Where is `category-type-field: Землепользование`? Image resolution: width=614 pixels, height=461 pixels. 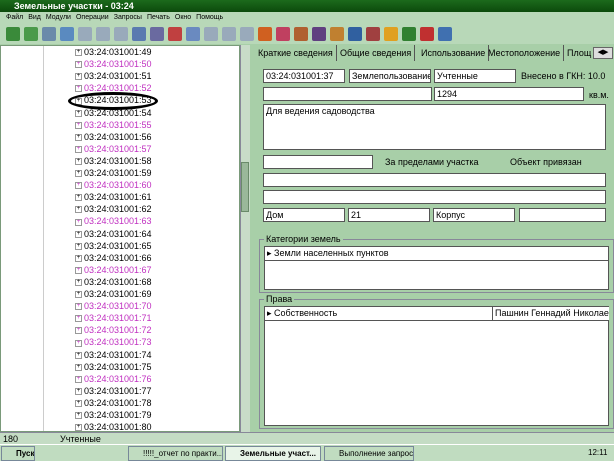
category-type-field: Землепользование is located at coordinates (390, 76).